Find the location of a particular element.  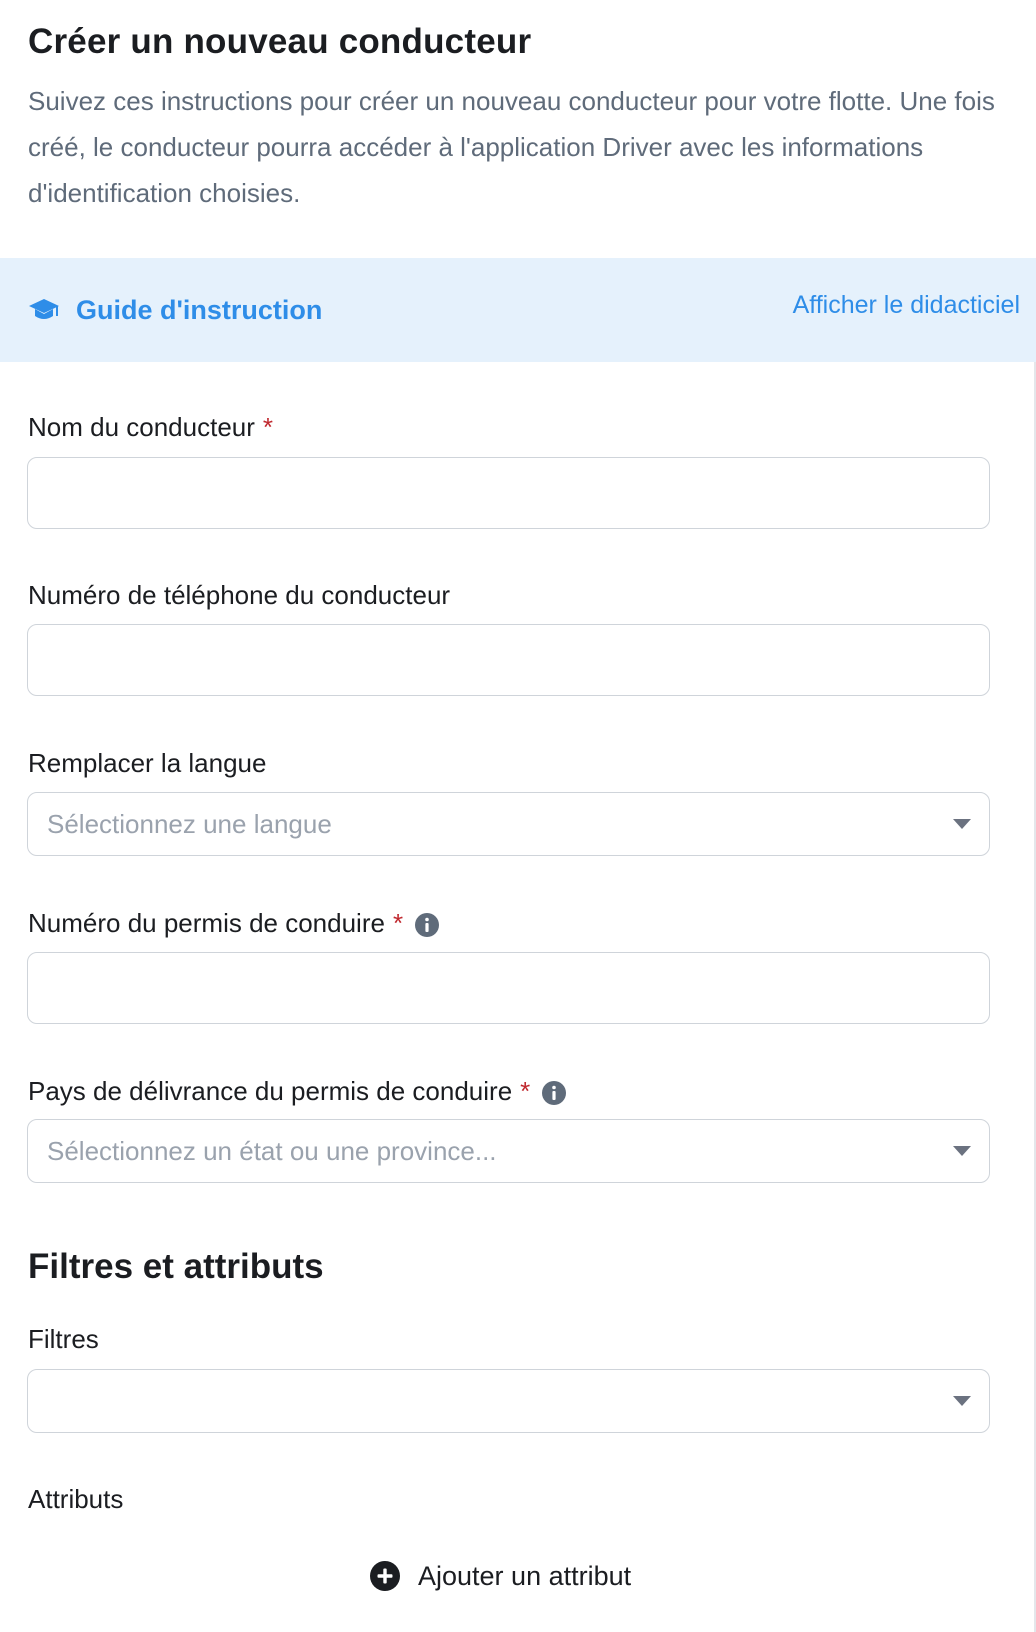

license-number-label-text: Numéro du permis de conduire is located at coordinates (206, 923).